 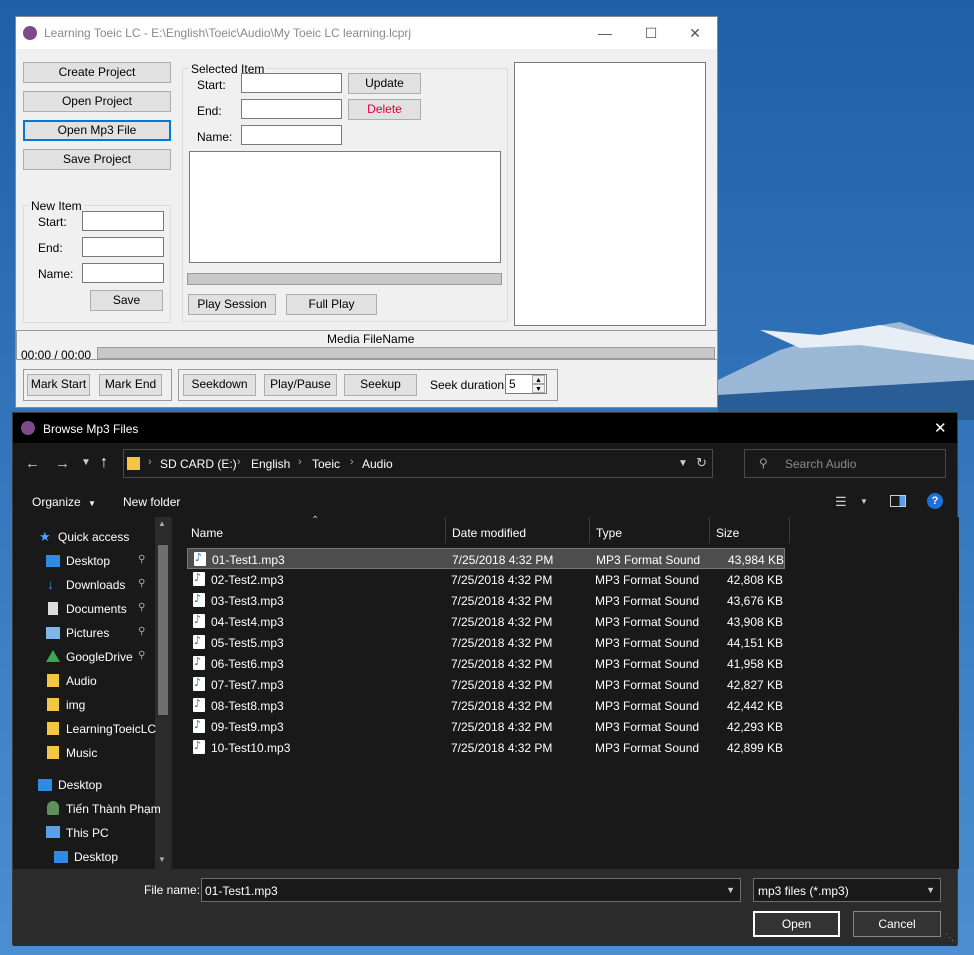 What do you see at coordinates (526, 384) in the screenshot?
I see `seek-duration-spinner: 5 ▲ ▼` at bounding box center [526, 384].